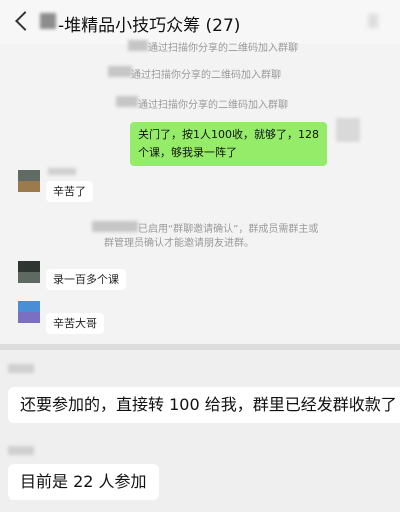 This screenshot has height=512, width=400. Describe the element at coordinates (48, 21) in the screenshot. I see `group-avatar-blurred` at that location.